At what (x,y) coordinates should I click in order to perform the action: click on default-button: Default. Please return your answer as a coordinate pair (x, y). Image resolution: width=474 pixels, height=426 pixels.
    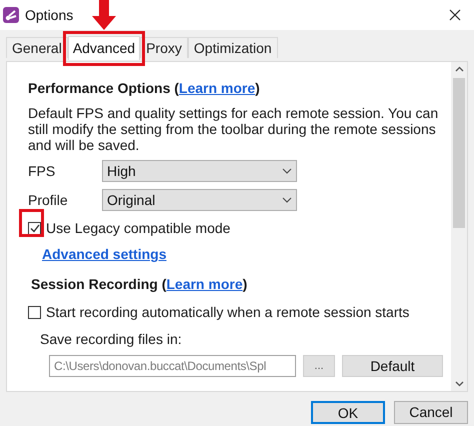
    Looking at the image, I should click on (392, 366).